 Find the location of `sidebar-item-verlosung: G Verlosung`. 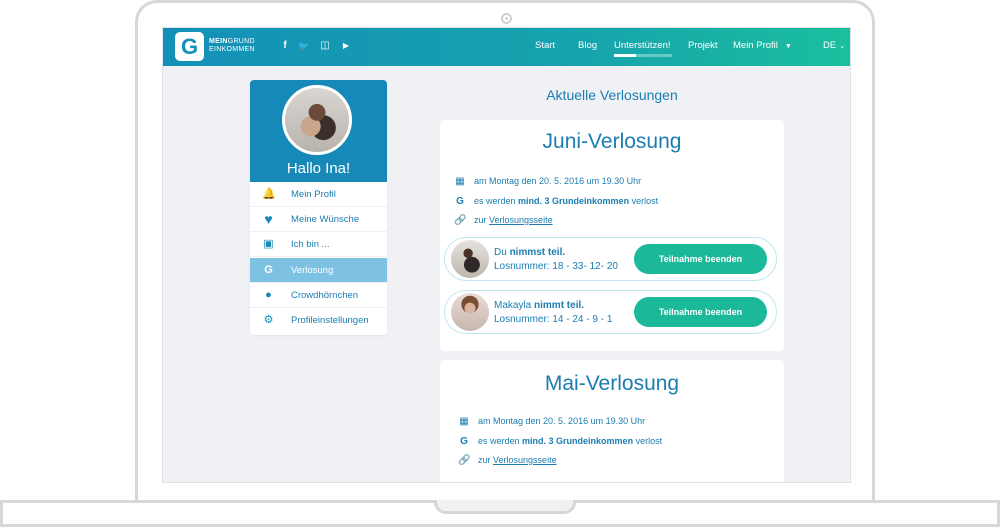

sidebar-item-verlosung: G Verlosung is located at coordinates (318, 270).